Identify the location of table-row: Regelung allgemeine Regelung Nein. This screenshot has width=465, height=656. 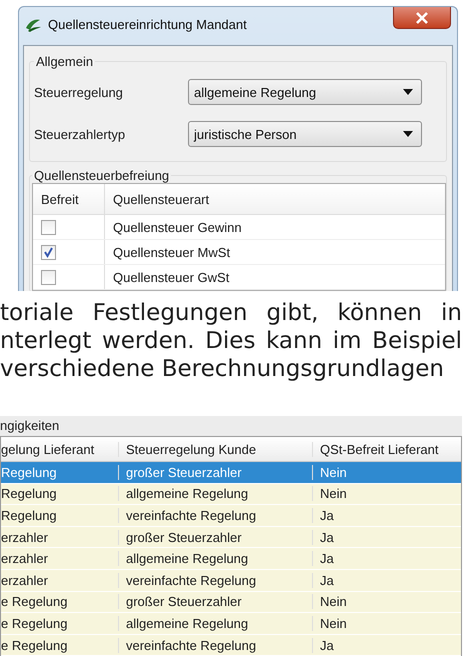
(231, 495).